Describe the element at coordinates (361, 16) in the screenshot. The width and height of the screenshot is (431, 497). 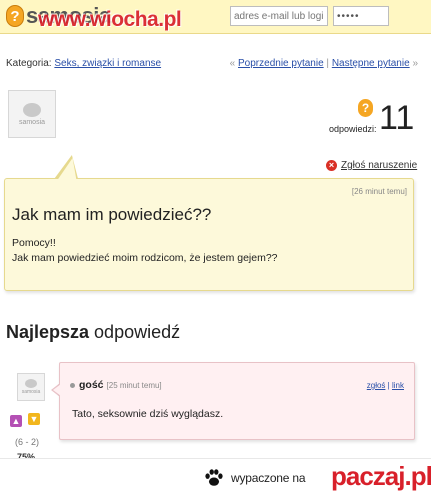
I see `login-password-input` at that location.